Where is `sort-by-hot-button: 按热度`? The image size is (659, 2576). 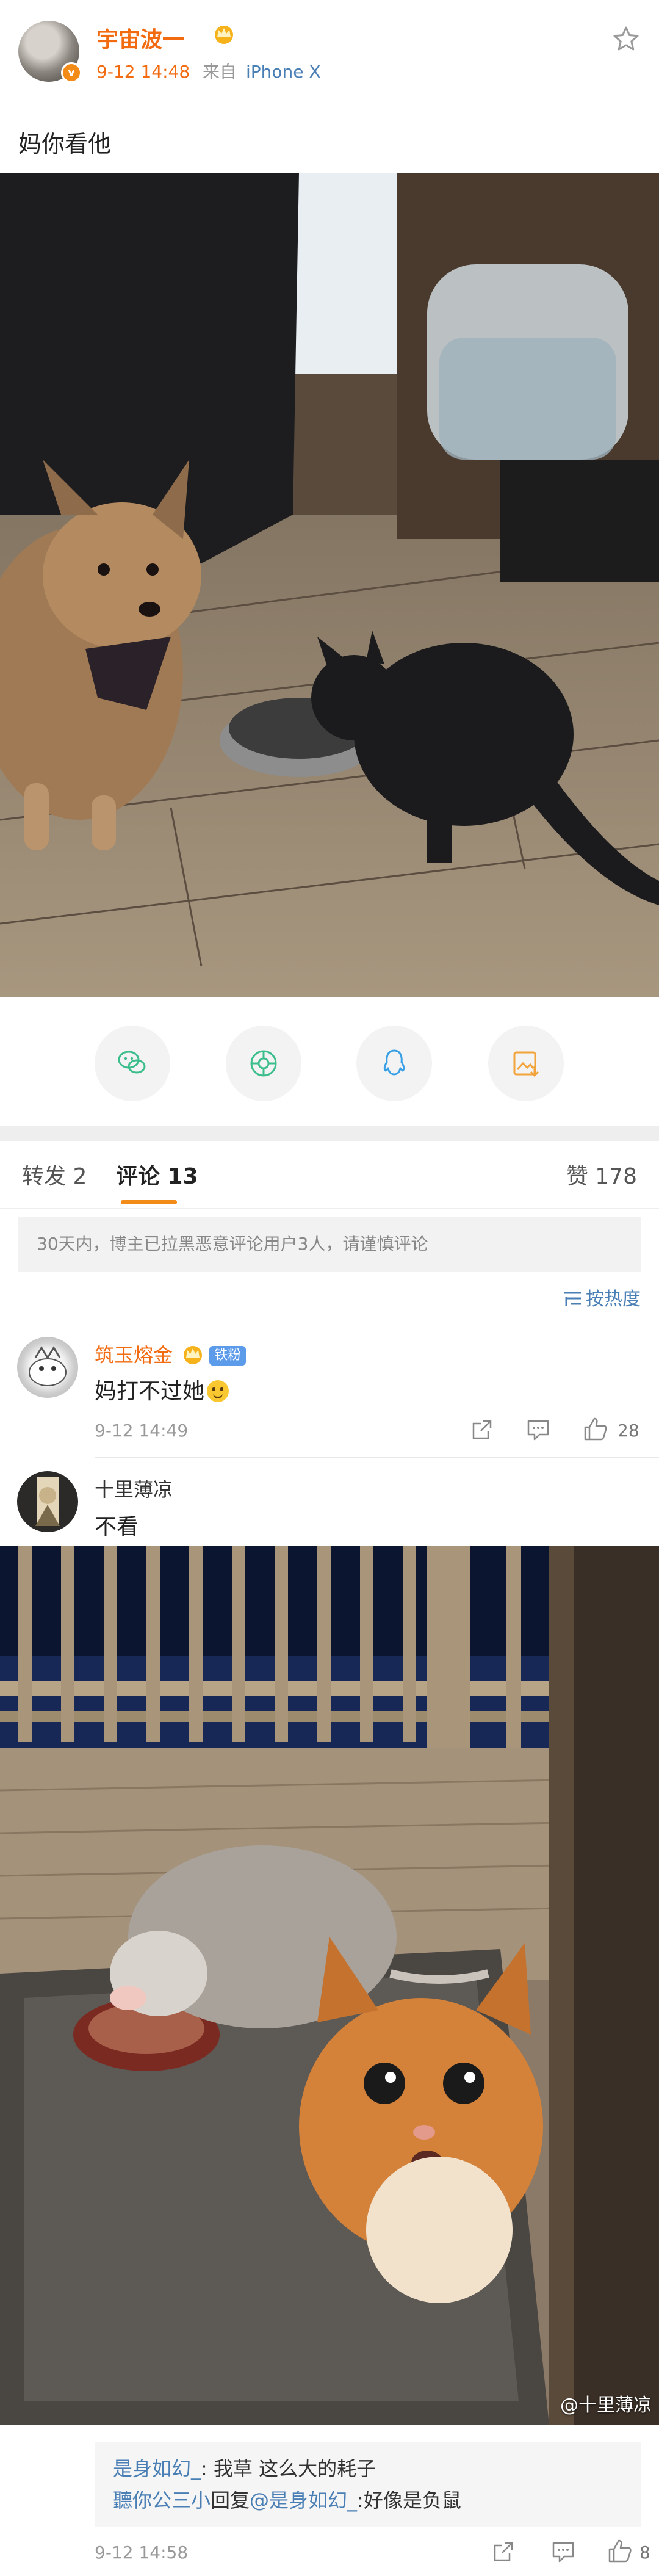 sort-by-hot-button: 按热度 is located at coordinates (602, 1297).